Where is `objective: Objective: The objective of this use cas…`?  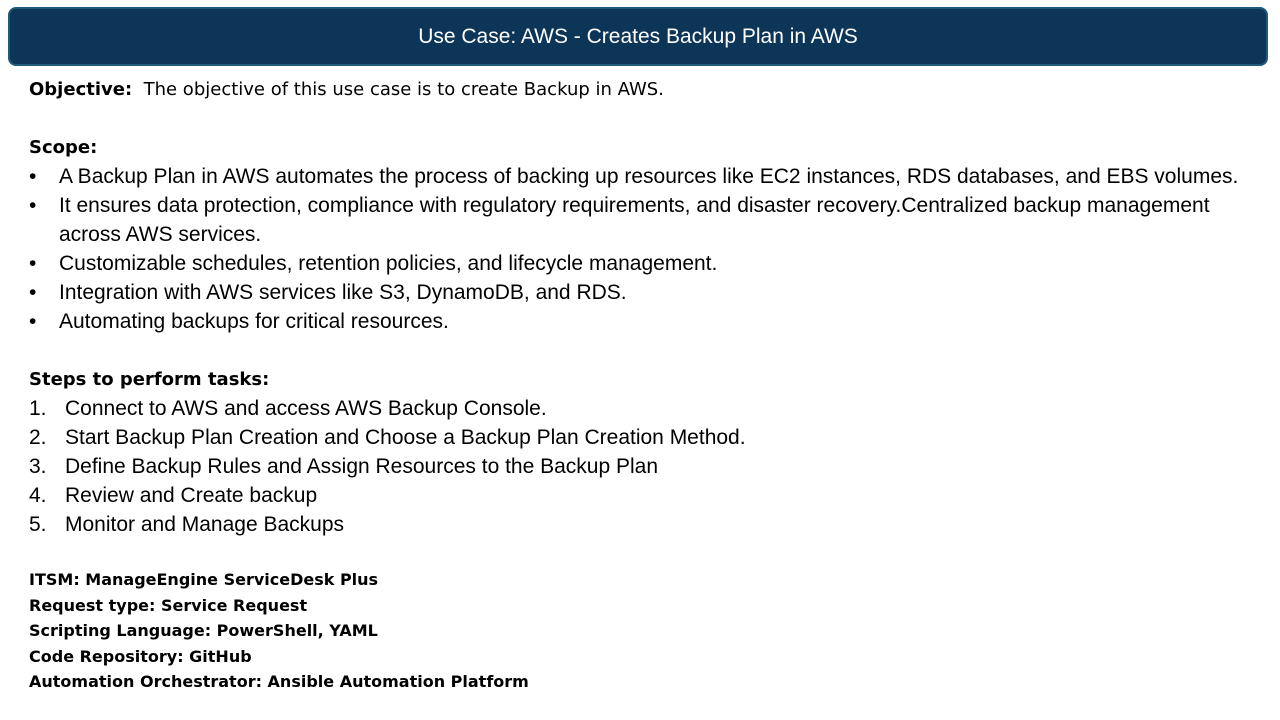
objective: Objective: The objective of this use cas… is located at coordinates (346, 89).